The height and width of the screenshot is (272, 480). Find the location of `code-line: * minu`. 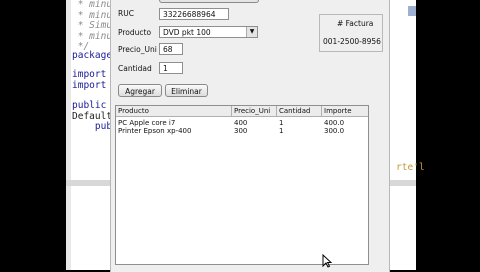

code-line: * minu is located at coordinates (92, 5).